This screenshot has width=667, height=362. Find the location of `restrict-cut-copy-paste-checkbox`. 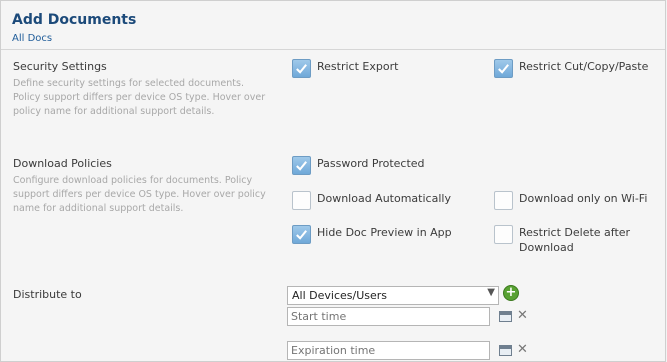

restrict-cut-copy-paste-checkbox is located at coordinates (503, 68).